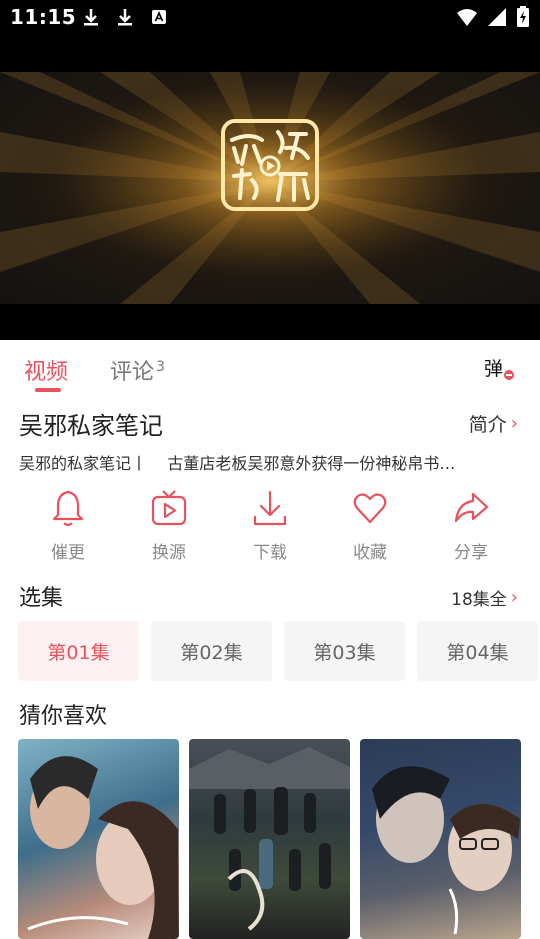  What do you see at coordinates (471, 507) in the screenshot?
I see `share-icon` at bounding box center [471, 507].